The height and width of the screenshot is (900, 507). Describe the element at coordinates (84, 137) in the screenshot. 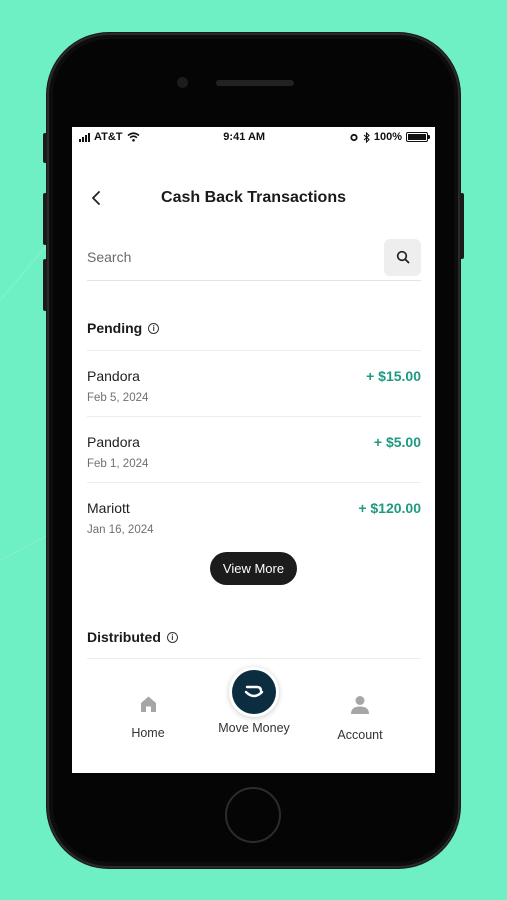

I see `signal-icon` at that location.